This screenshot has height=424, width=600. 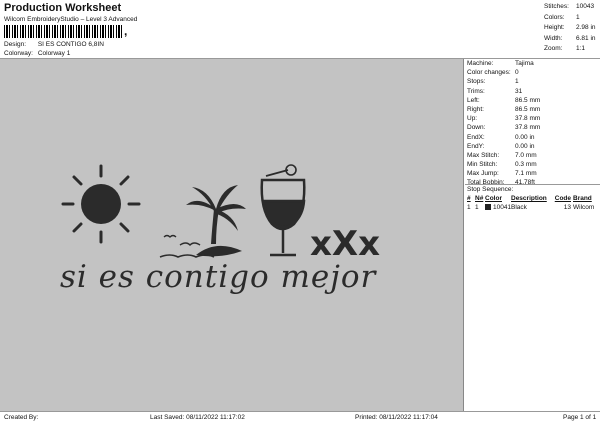 I want to click on col-header: Color, so click(x=493, y=198).